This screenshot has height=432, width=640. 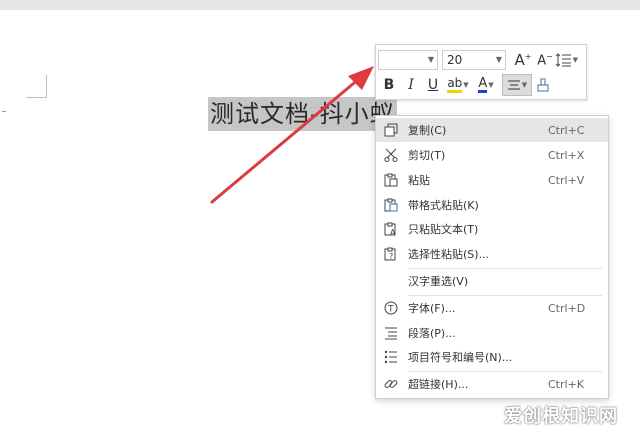 What do you see at coordinates (563, 60) in the screenshot?
I see `line-spacing-icon` at bounding box center [563, 60].